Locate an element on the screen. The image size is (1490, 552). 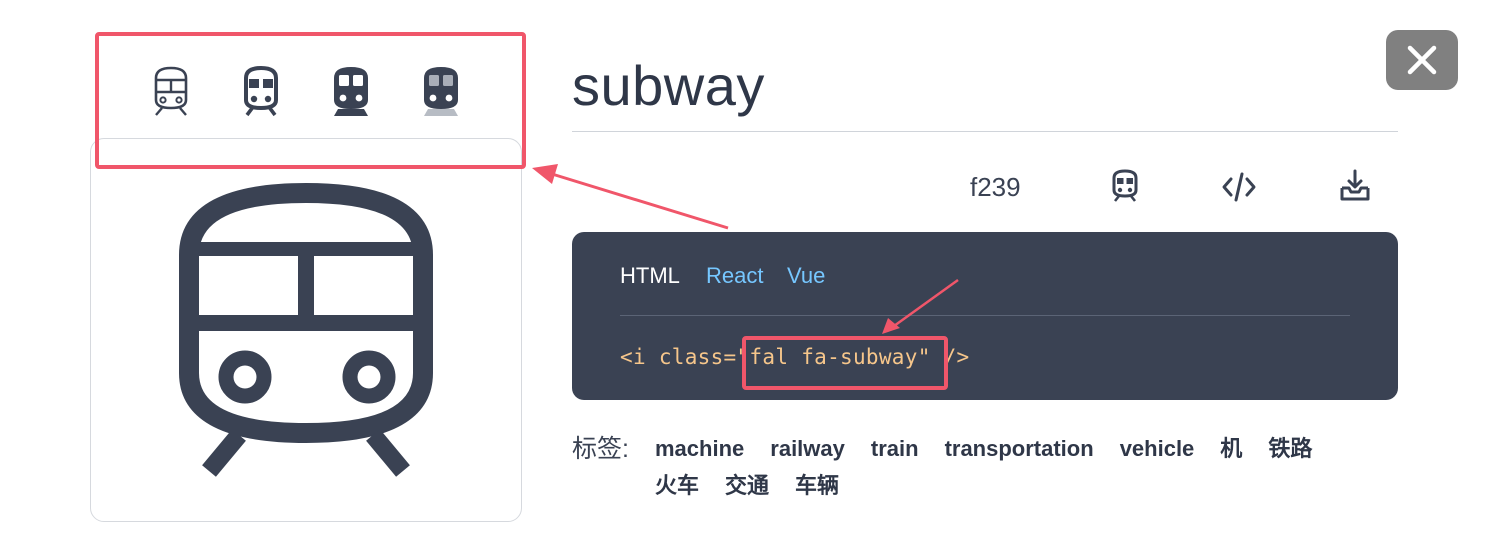
tab-html: HTML is located at coordinates (650, 276).